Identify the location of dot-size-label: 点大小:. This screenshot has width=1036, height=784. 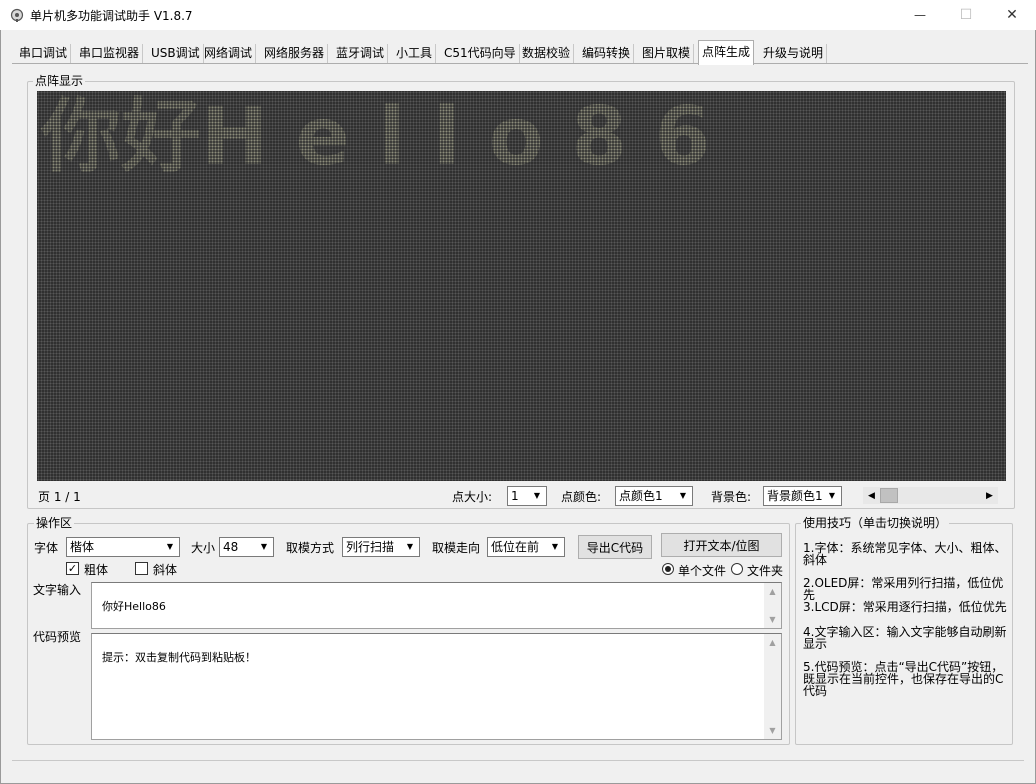
(472, 497).